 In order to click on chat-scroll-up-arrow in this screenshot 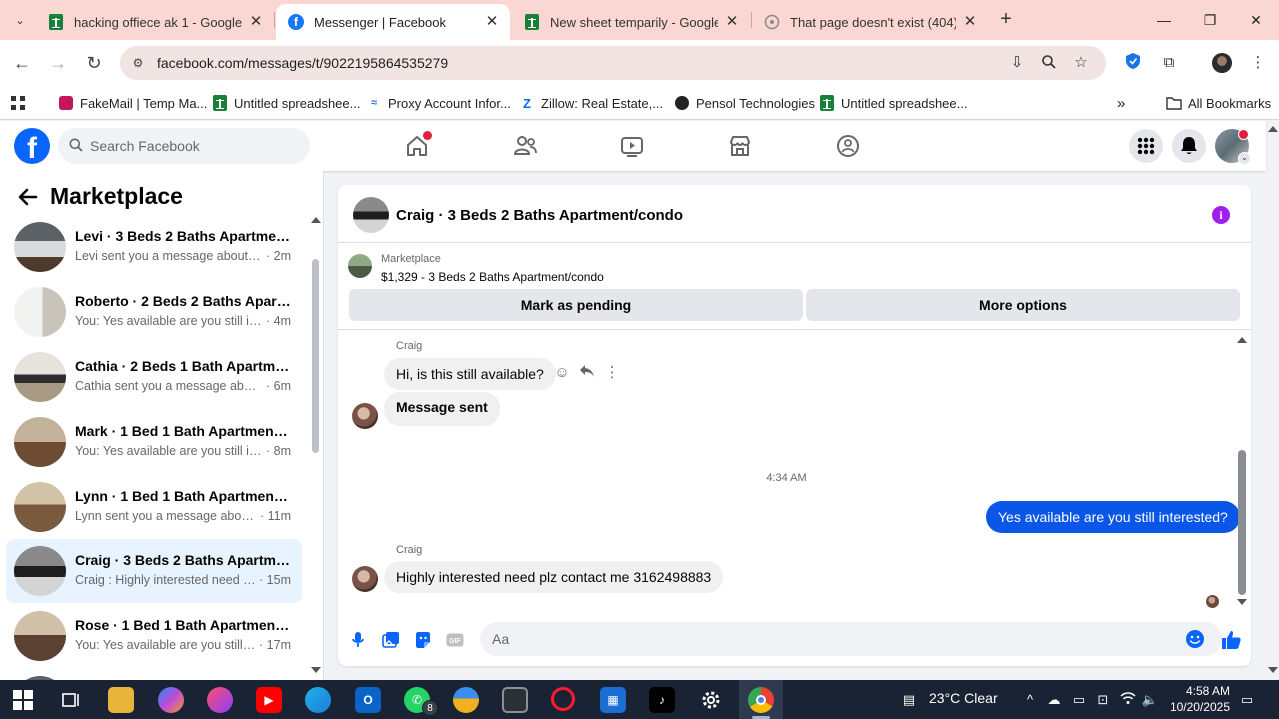, I will do `click(1242, 340)`.